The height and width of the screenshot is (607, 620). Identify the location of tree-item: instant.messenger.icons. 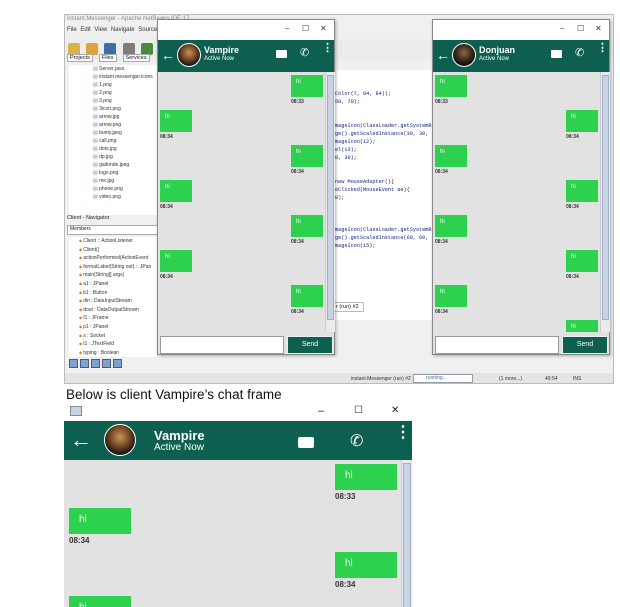
(126, 77).